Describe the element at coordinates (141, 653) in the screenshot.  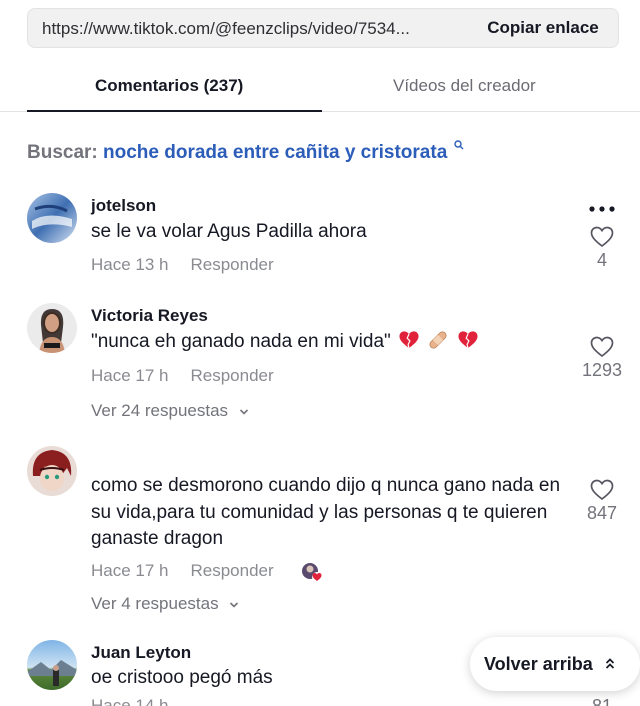
I see `comment-username: Juan Leyton` at that location.